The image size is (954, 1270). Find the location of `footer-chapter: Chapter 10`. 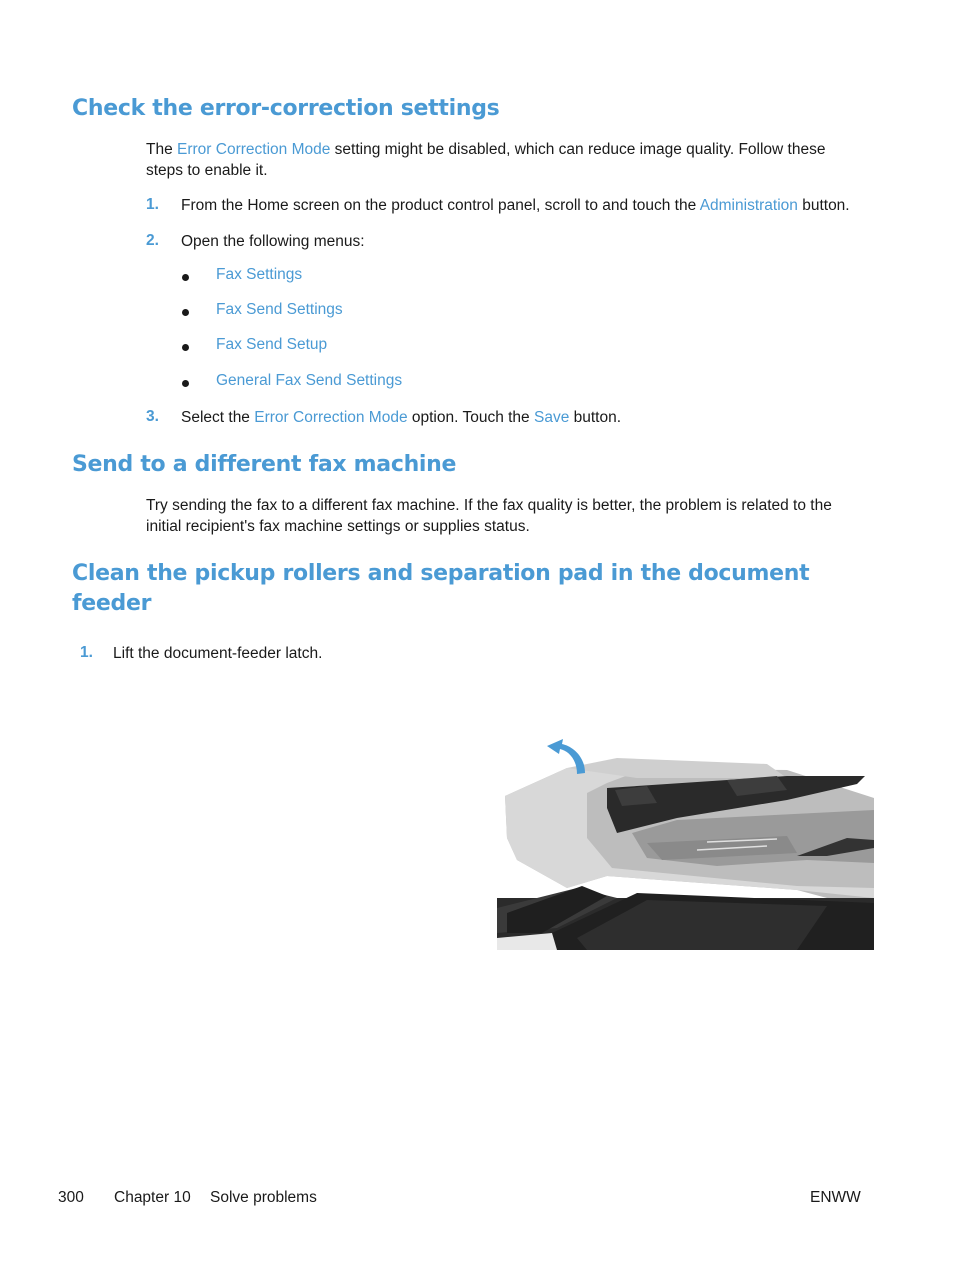

footer-chapter: Chapter 10 is located at coordinates (152, 1197).